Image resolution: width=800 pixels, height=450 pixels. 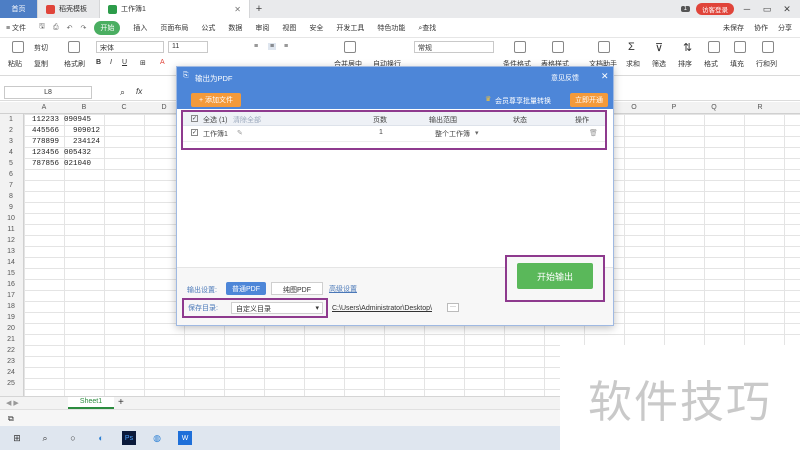 What do you see at coordinates (42, 27) in the screenshot?
I see `save-icon: 🖫` at bounding box center [42, 27].